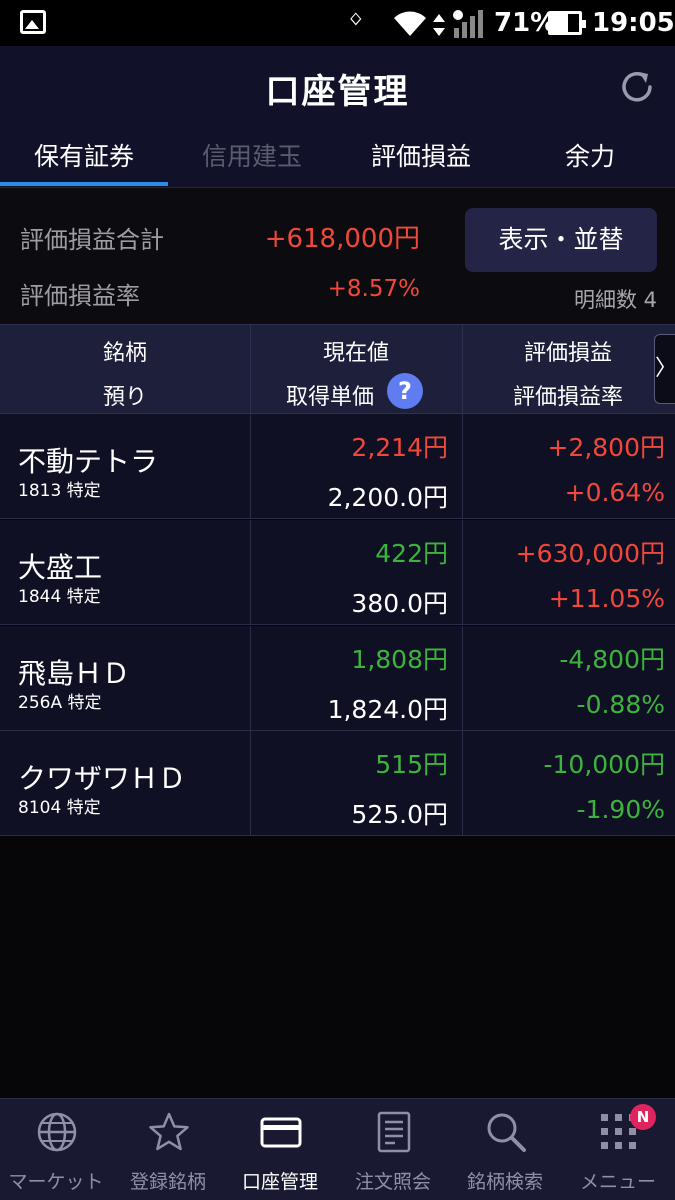 This screenshot has height=1200, width=675. What do you see at coordinates (281, 1132) in the screenshot?
I see `card-icon` at bounding box center [281, 1132].